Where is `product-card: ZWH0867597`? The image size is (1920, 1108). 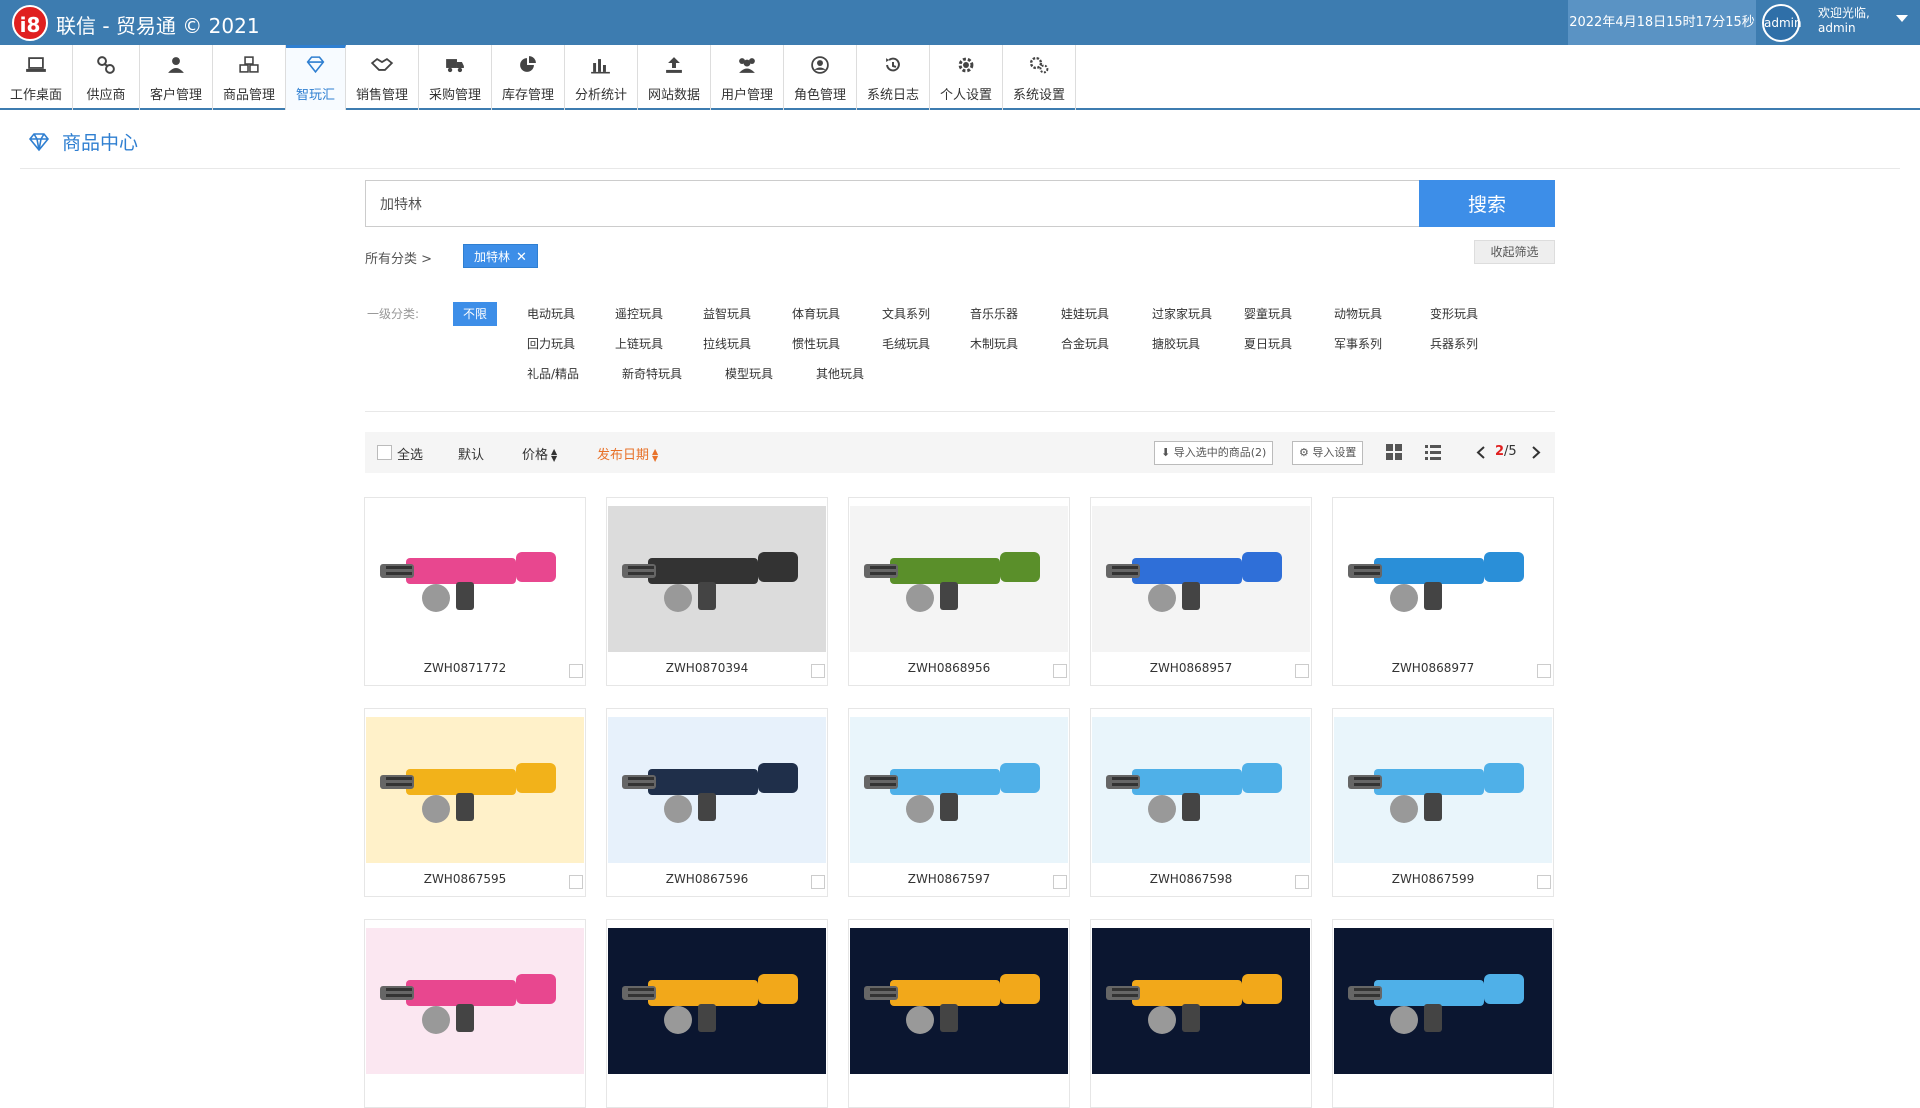 product-card: ZWH0867597 is located at coordinates (959, 802).